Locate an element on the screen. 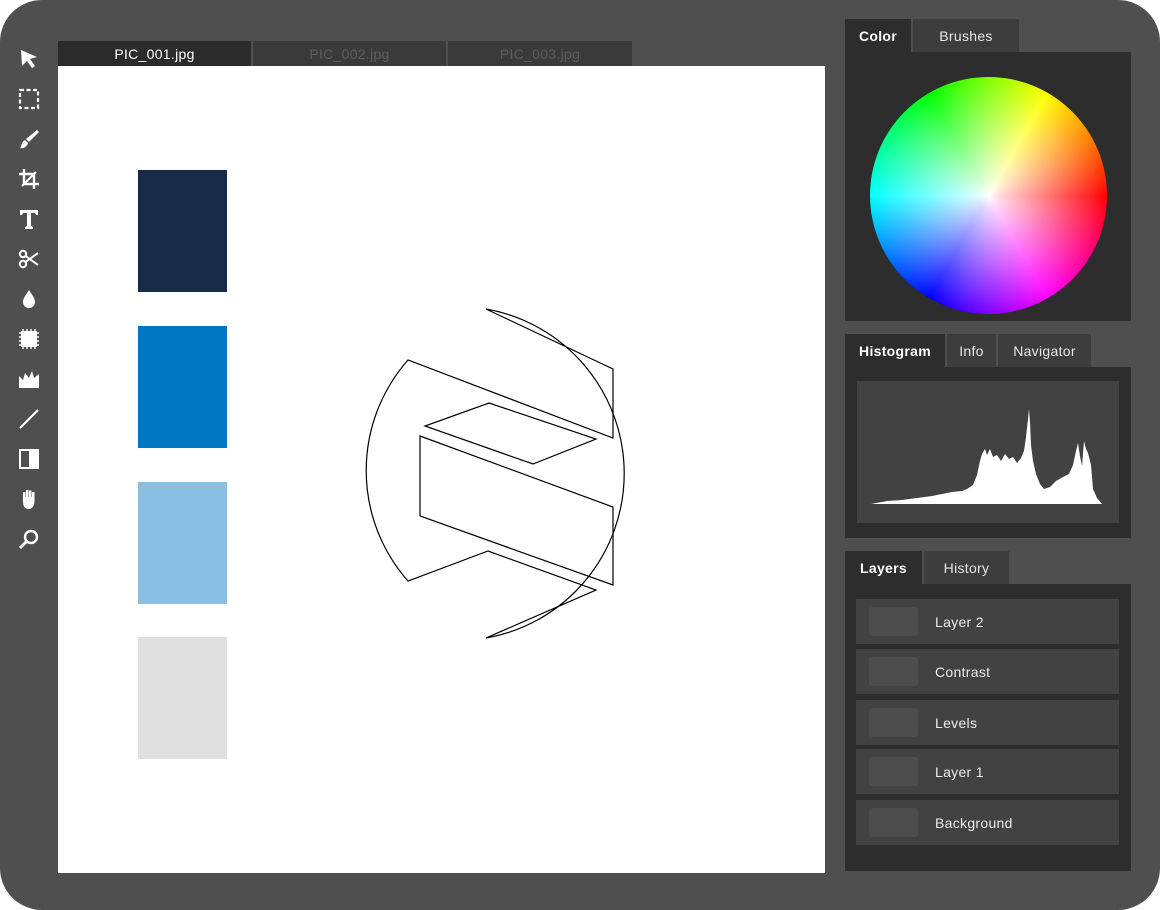 This screenshot has width=1160, height=910. layer-name: Background is located at coordinates (974, 822).